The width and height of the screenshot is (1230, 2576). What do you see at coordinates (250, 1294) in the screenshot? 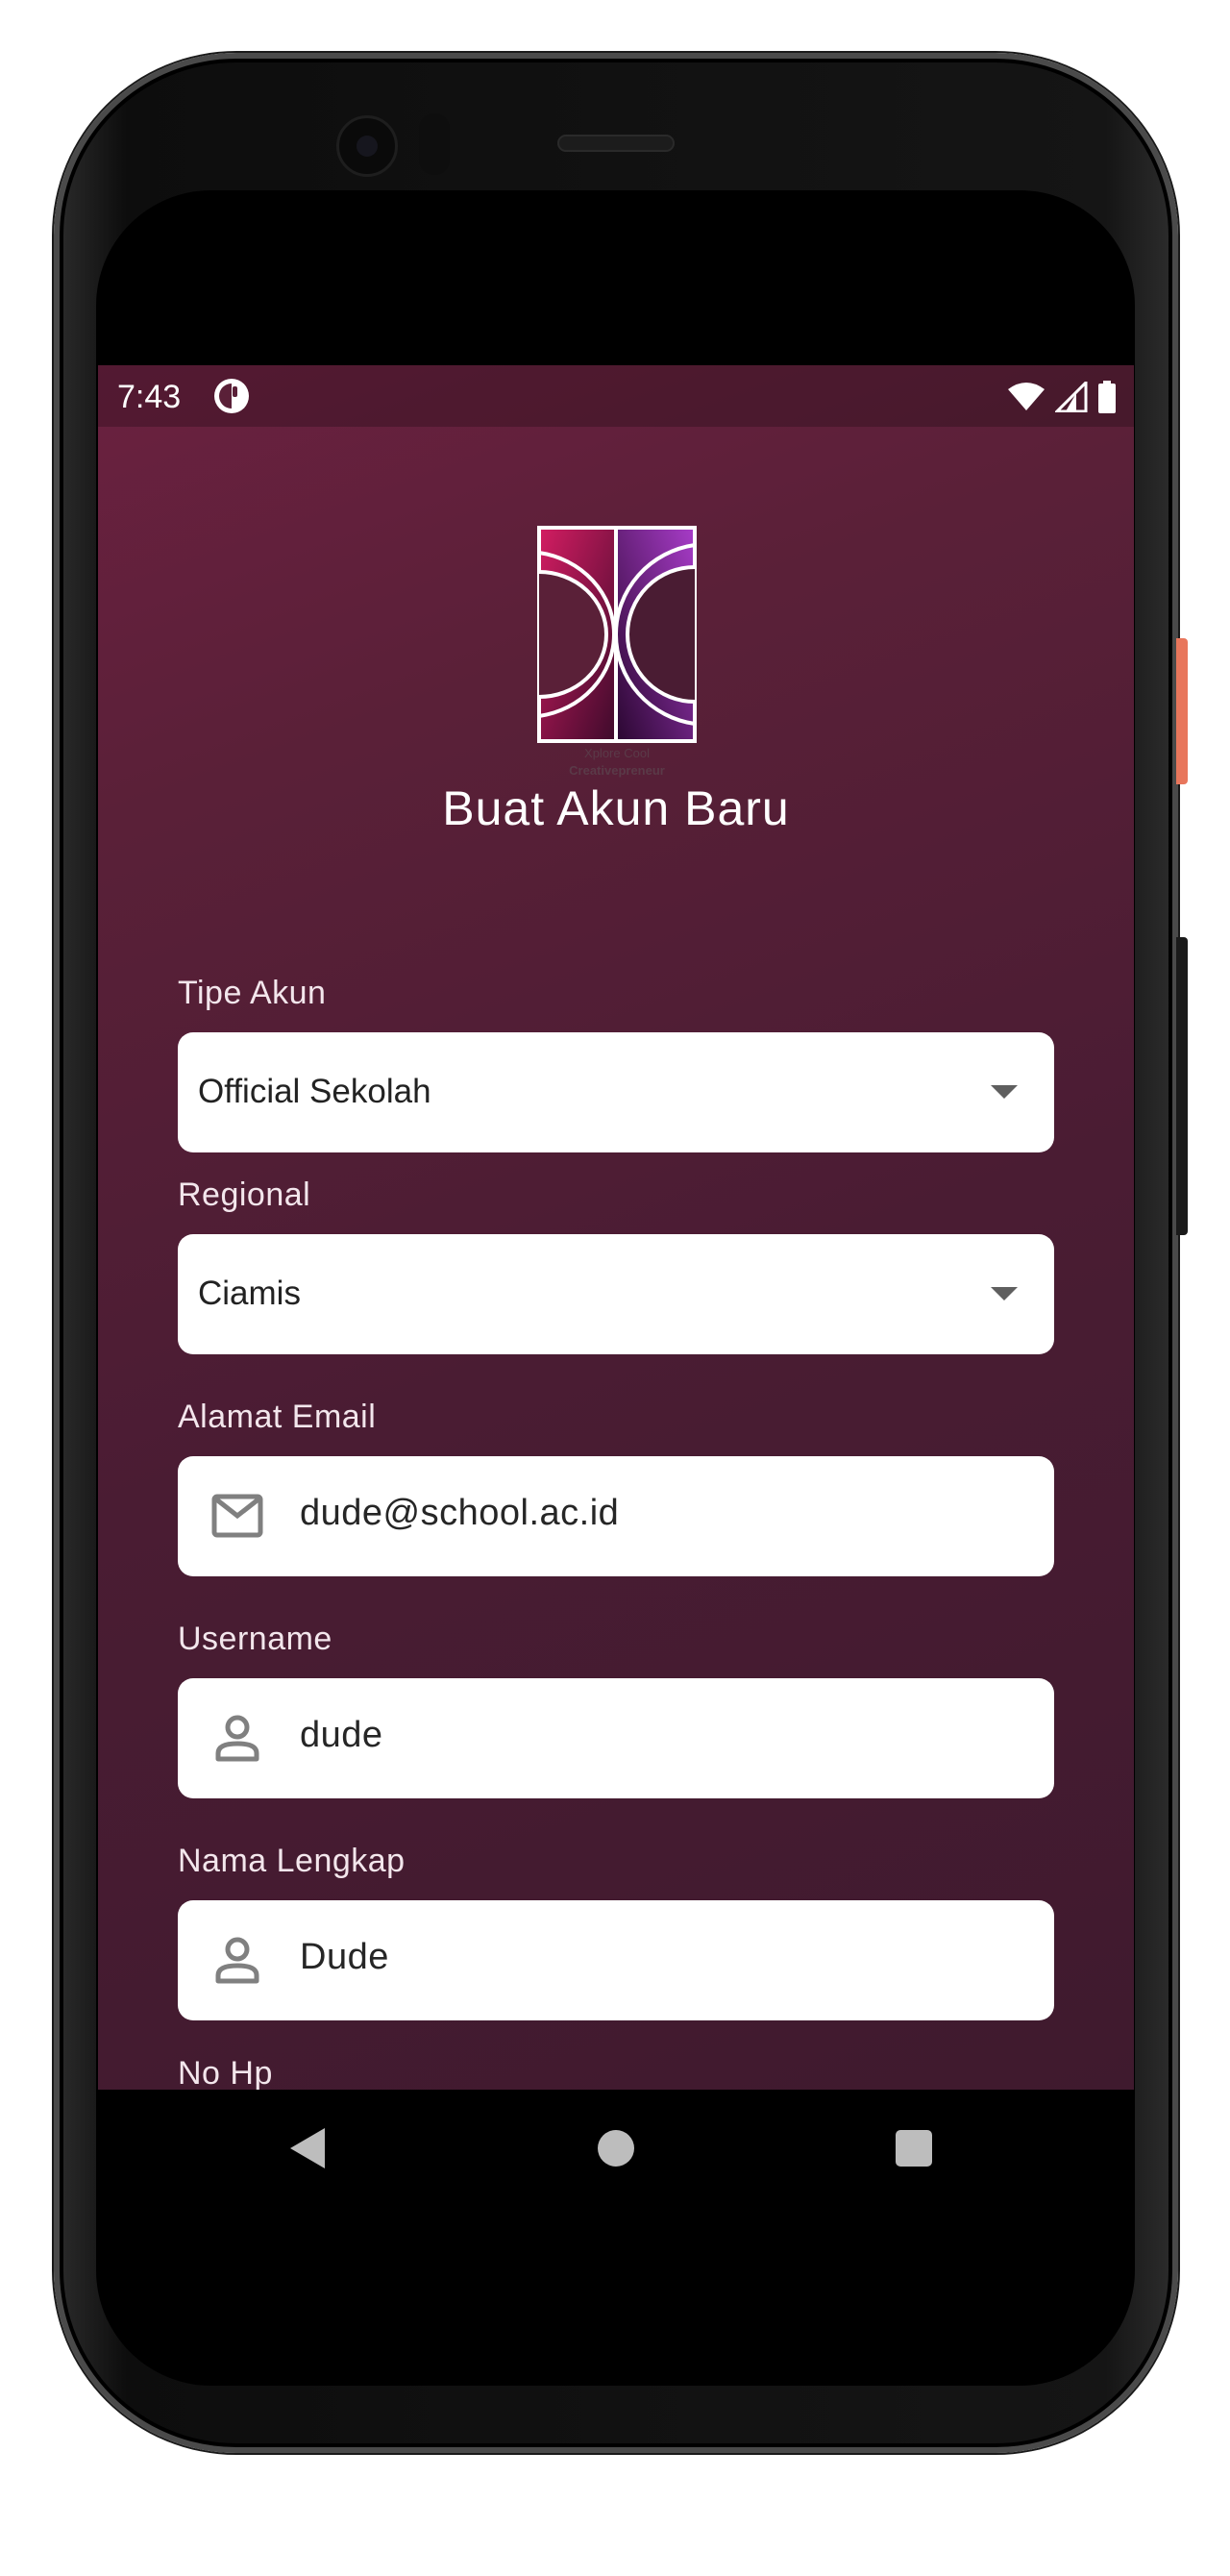
I see `region-value: Ciamis` at bounding box center [250, 1294].